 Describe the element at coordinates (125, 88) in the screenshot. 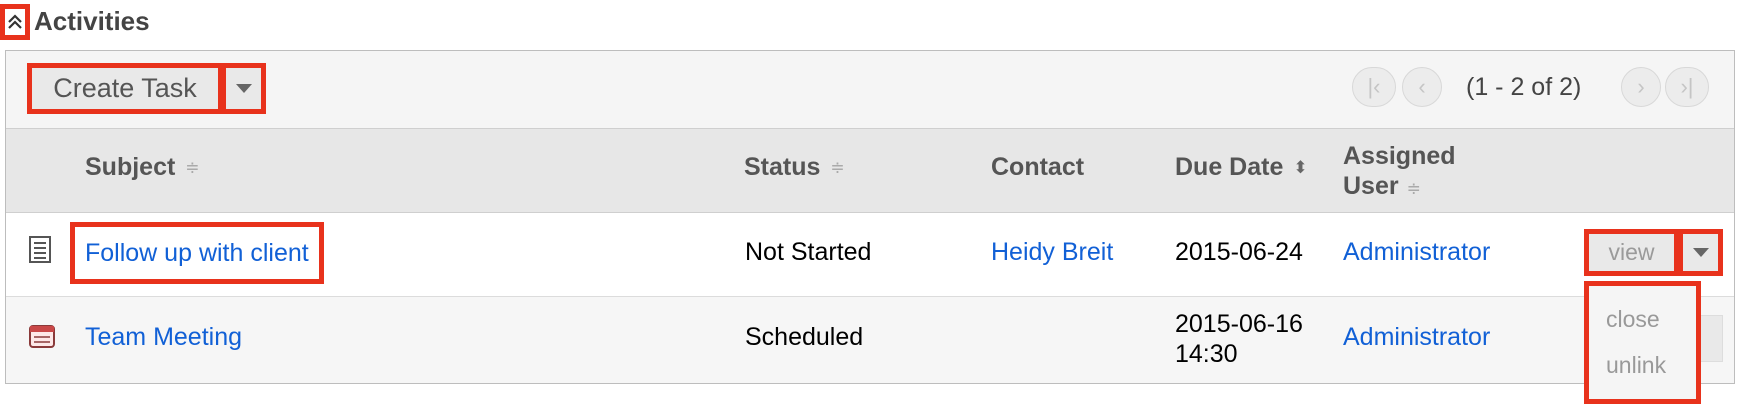

I see `create-task-button: Create Task` at that location.